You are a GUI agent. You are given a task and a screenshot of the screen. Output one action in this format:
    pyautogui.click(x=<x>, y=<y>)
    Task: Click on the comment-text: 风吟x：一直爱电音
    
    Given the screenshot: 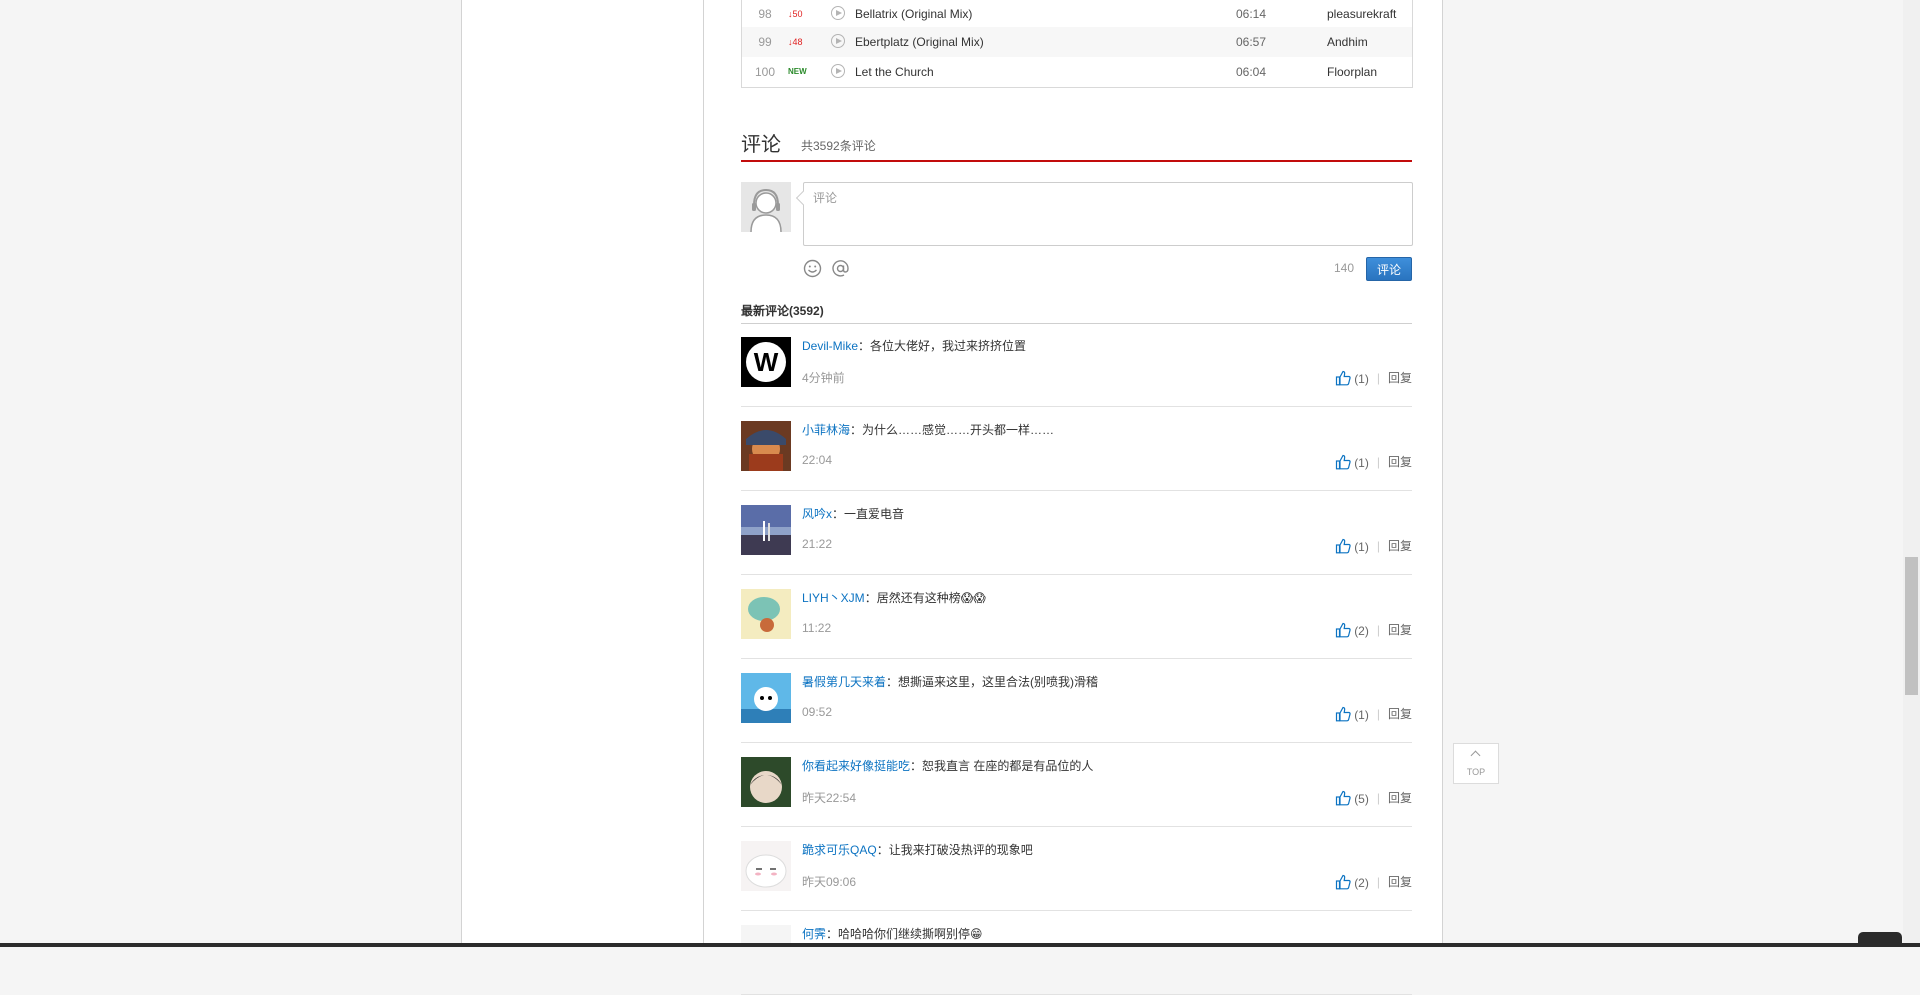 What is the action you would take?
    pyautogui.click(x=853, y=514)
    